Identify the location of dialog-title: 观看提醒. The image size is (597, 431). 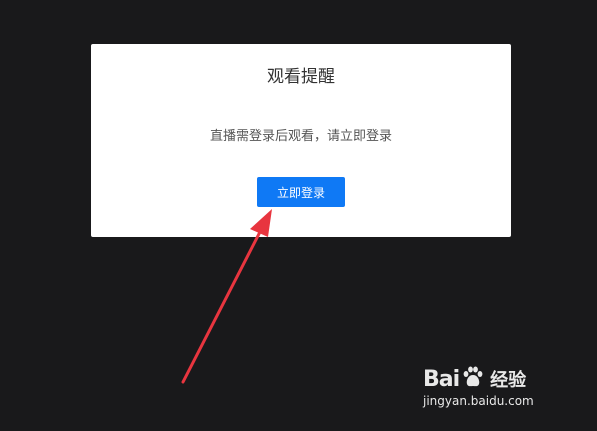
(301, 77).